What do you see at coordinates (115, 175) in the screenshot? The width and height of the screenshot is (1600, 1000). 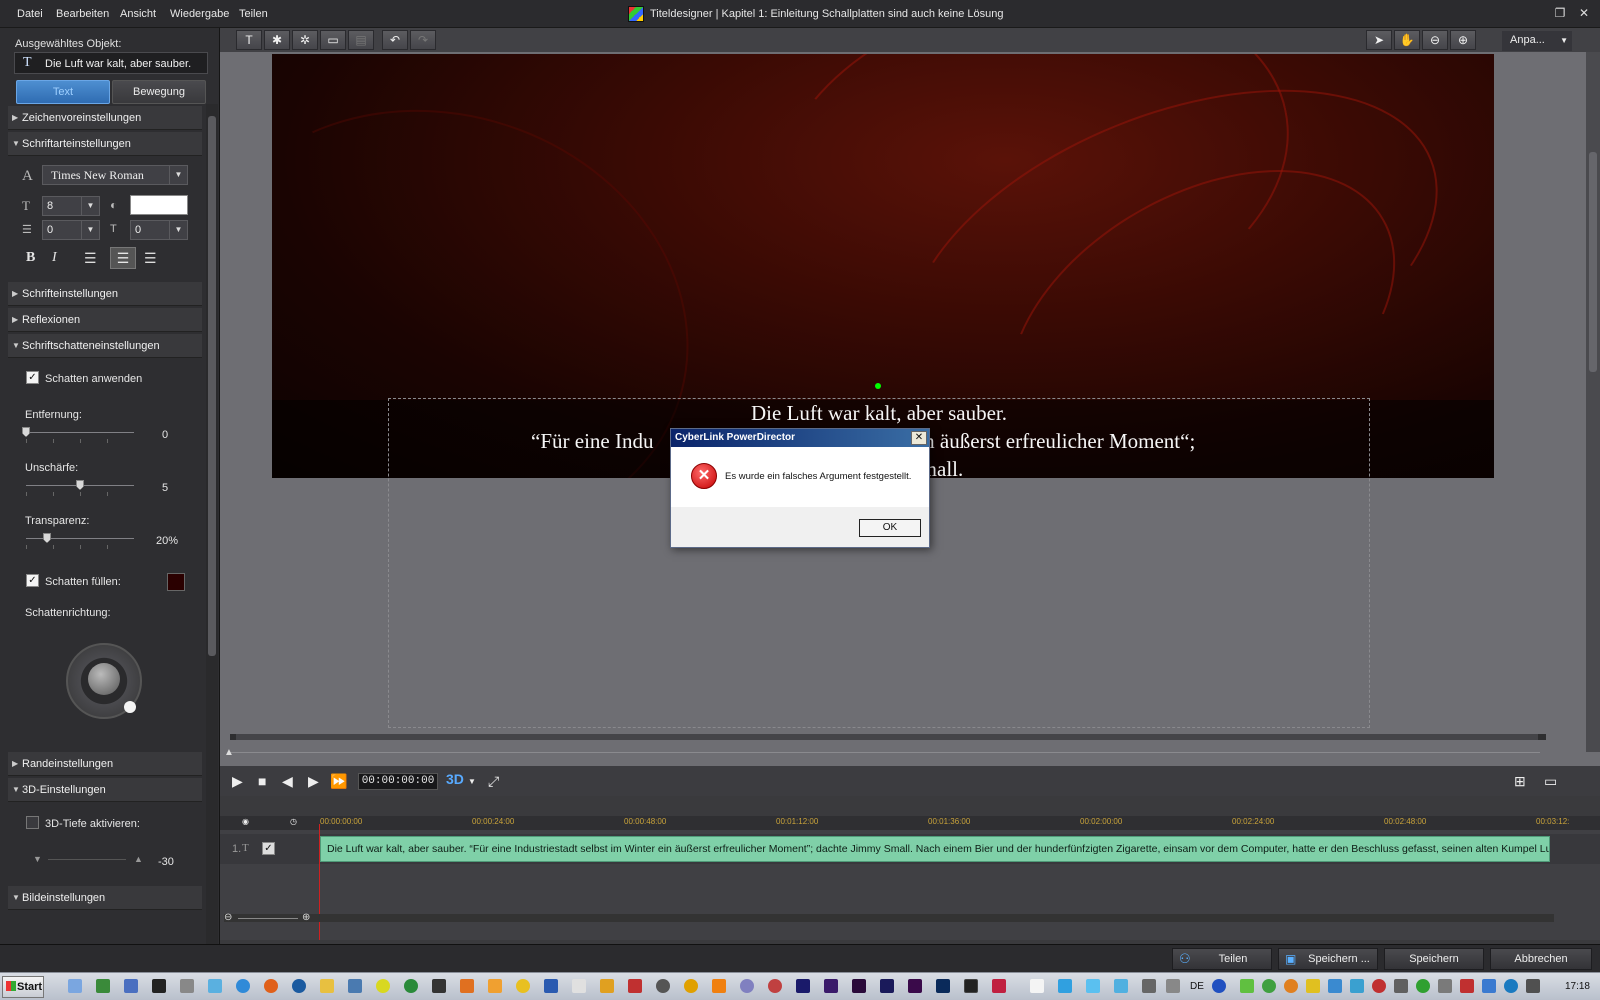 I see `font-family-dropdown: Times New Roman ▼` at bounding box center [115, 175].